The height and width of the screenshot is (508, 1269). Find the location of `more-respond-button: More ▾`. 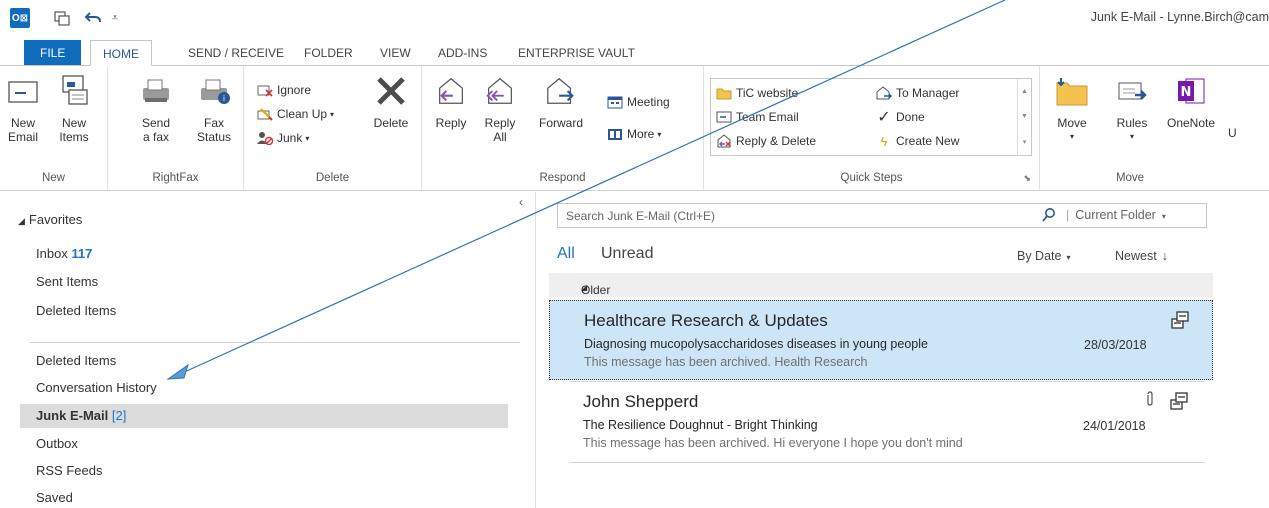

more-respond-button: More ▾ is located at coordinates (633, 134).